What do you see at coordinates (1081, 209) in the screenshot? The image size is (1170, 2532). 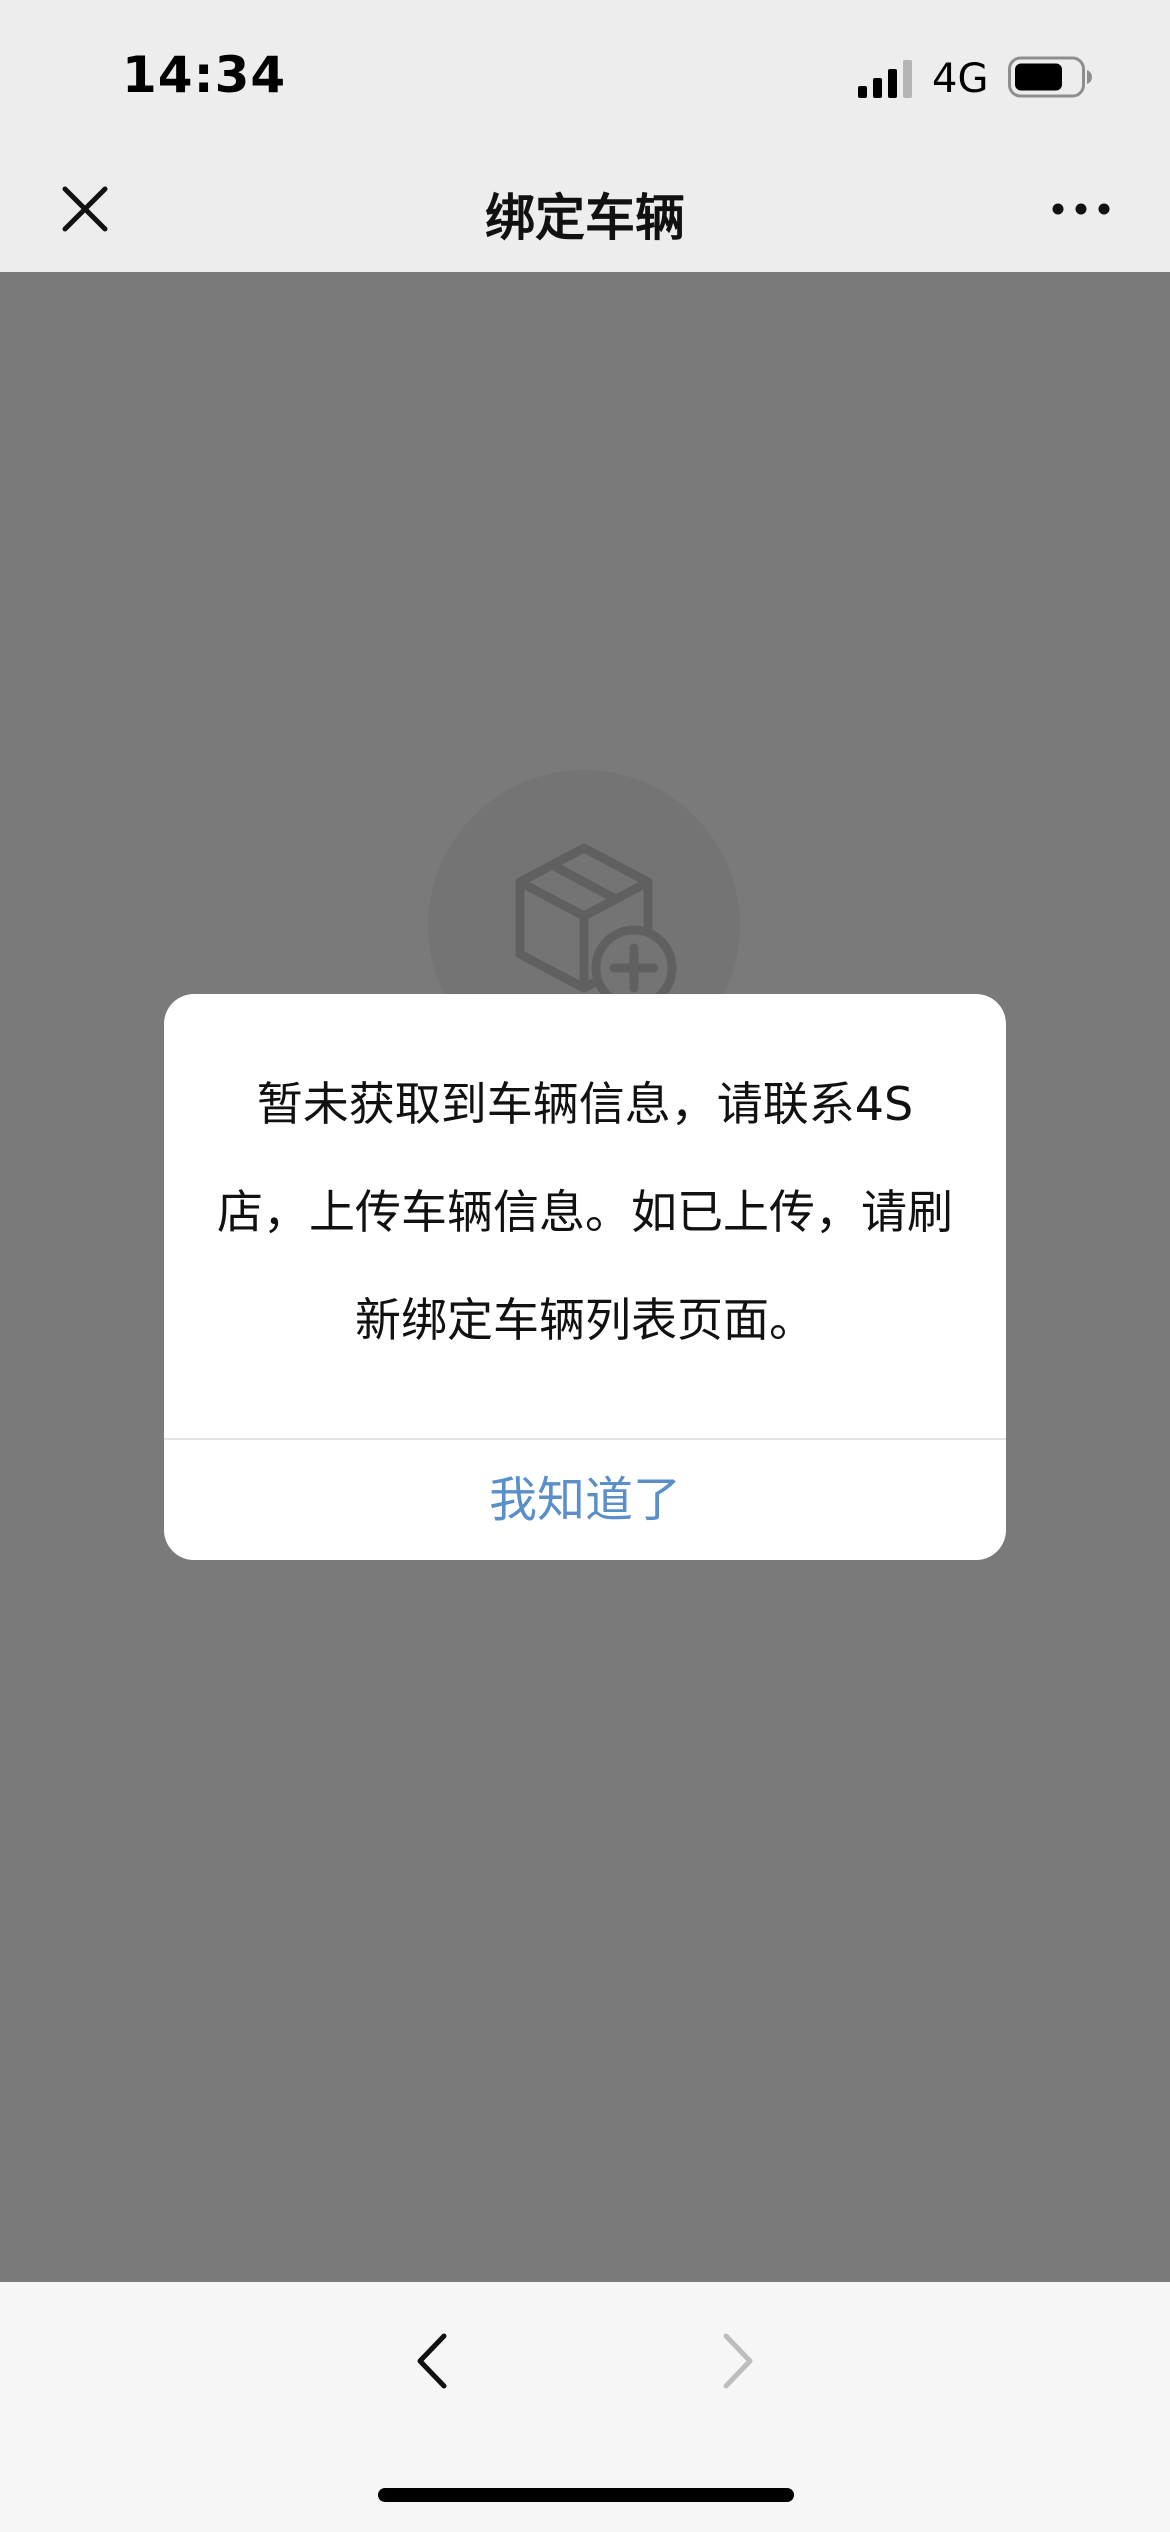 I see `more-icon` at bounding box center [1081, 209].